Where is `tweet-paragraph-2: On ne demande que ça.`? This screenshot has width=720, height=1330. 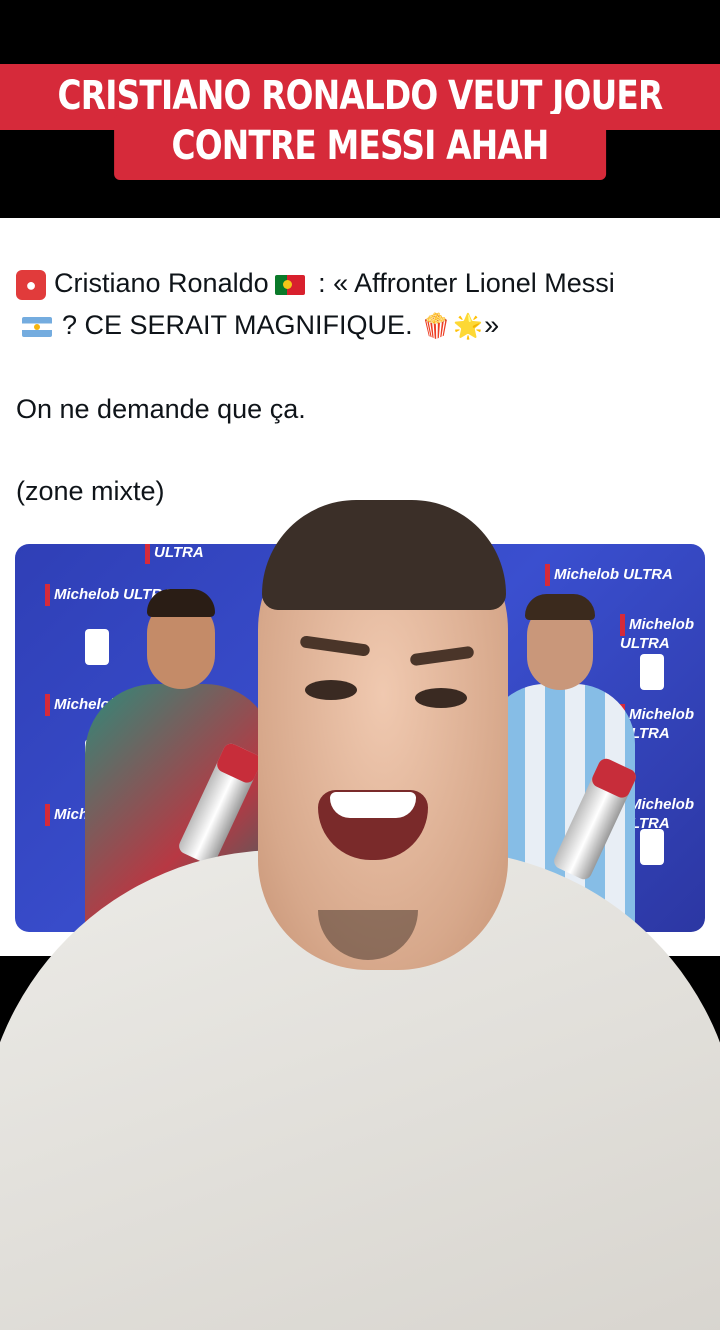 tweet-paragraph-2: On ne demande que ça. is located at coordinates (161, 408).